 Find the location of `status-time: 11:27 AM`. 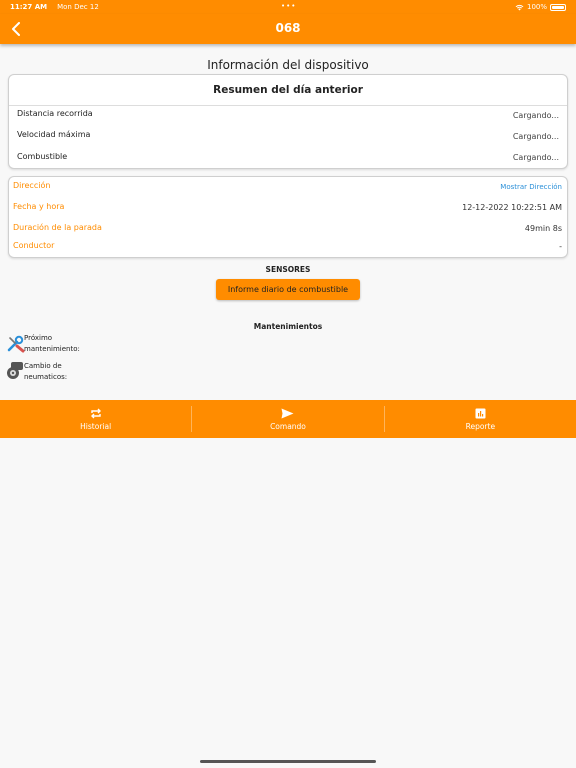

status-time: 11:27 AM is located at coordinates (29, 7).